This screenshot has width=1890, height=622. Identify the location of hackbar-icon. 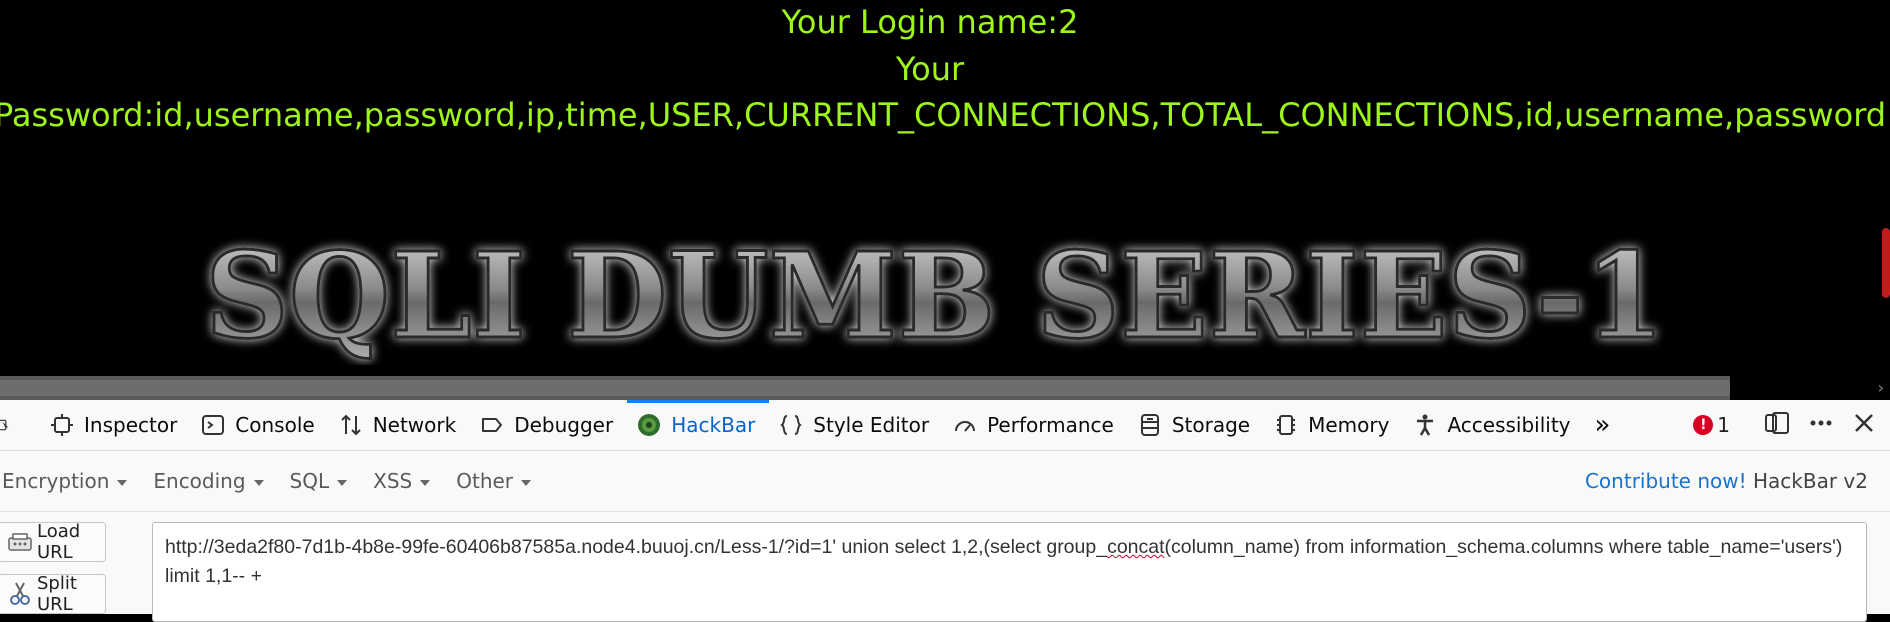
(649, 425).